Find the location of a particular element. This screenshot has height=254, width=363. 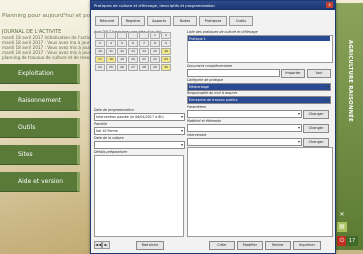

menu-outils: Outils is located at coordinates (40, 128).